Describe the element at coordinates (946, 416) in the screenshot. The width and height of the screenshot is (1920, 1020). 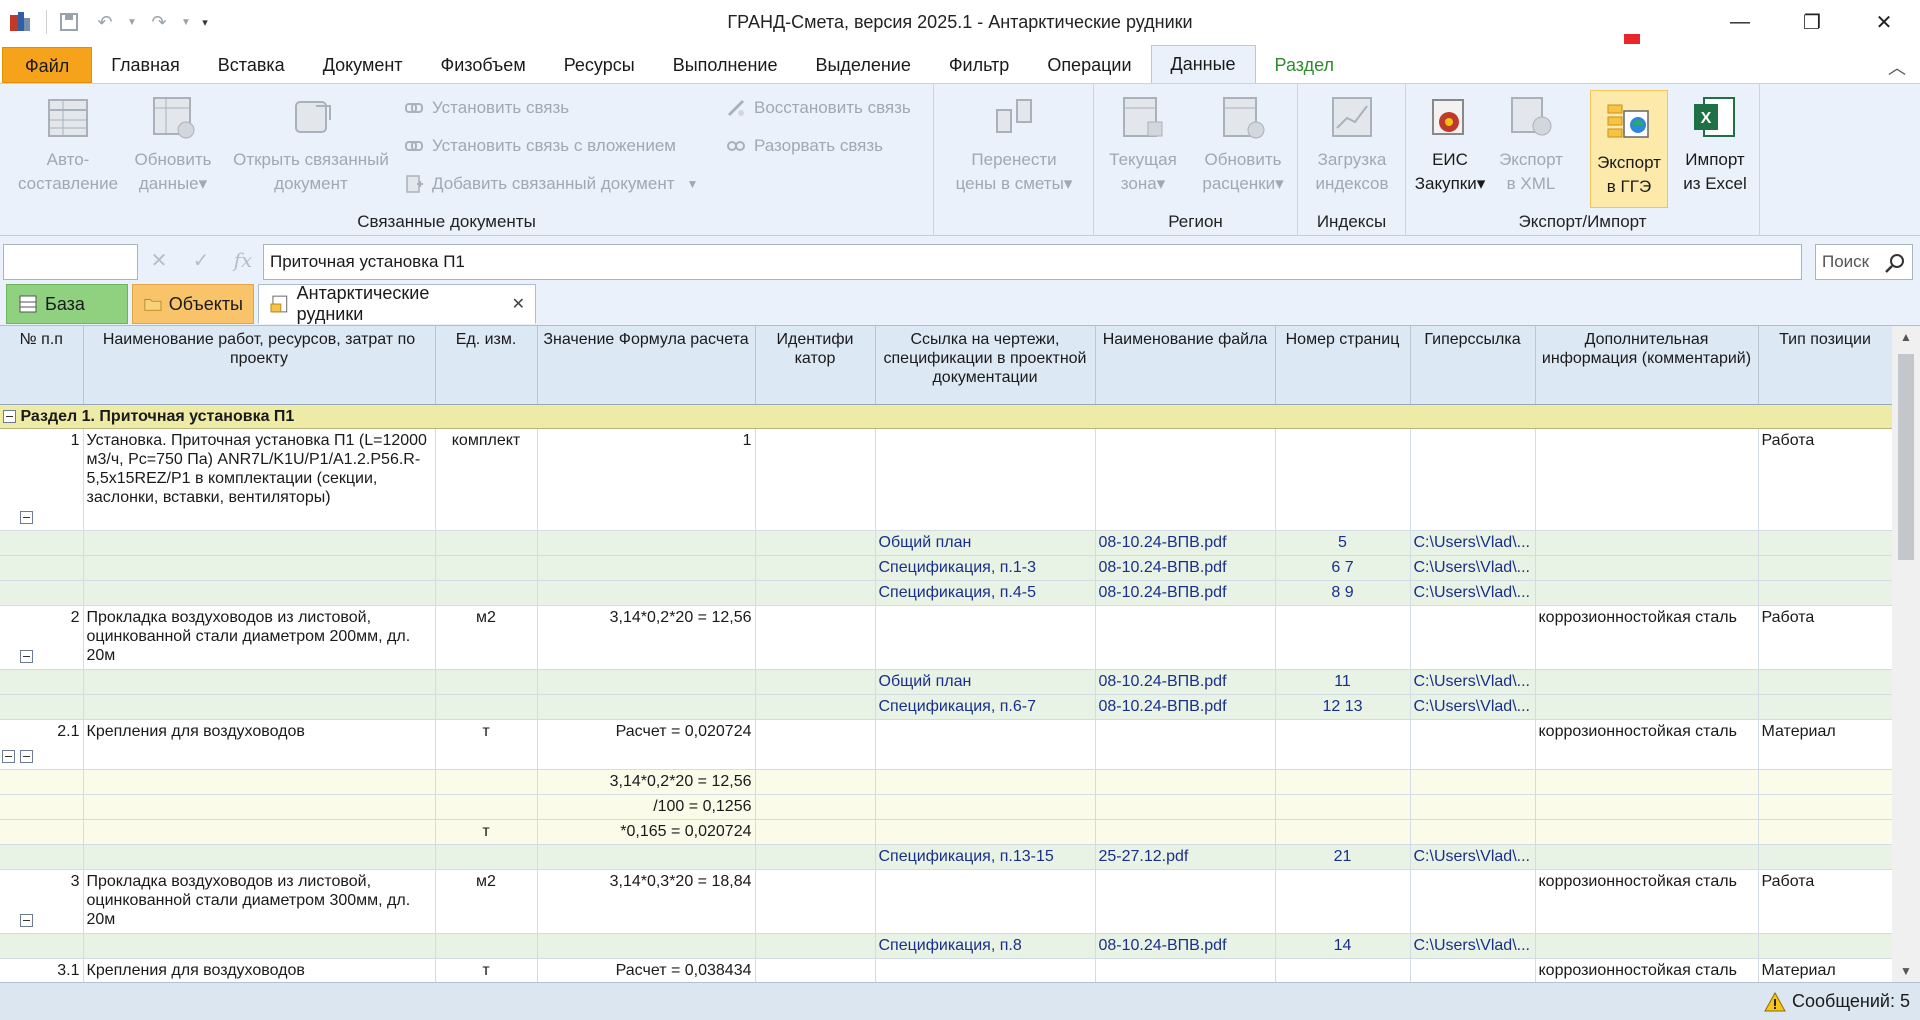
I see `section-cell: Раздел 1. Приточная установка П1` at that location.